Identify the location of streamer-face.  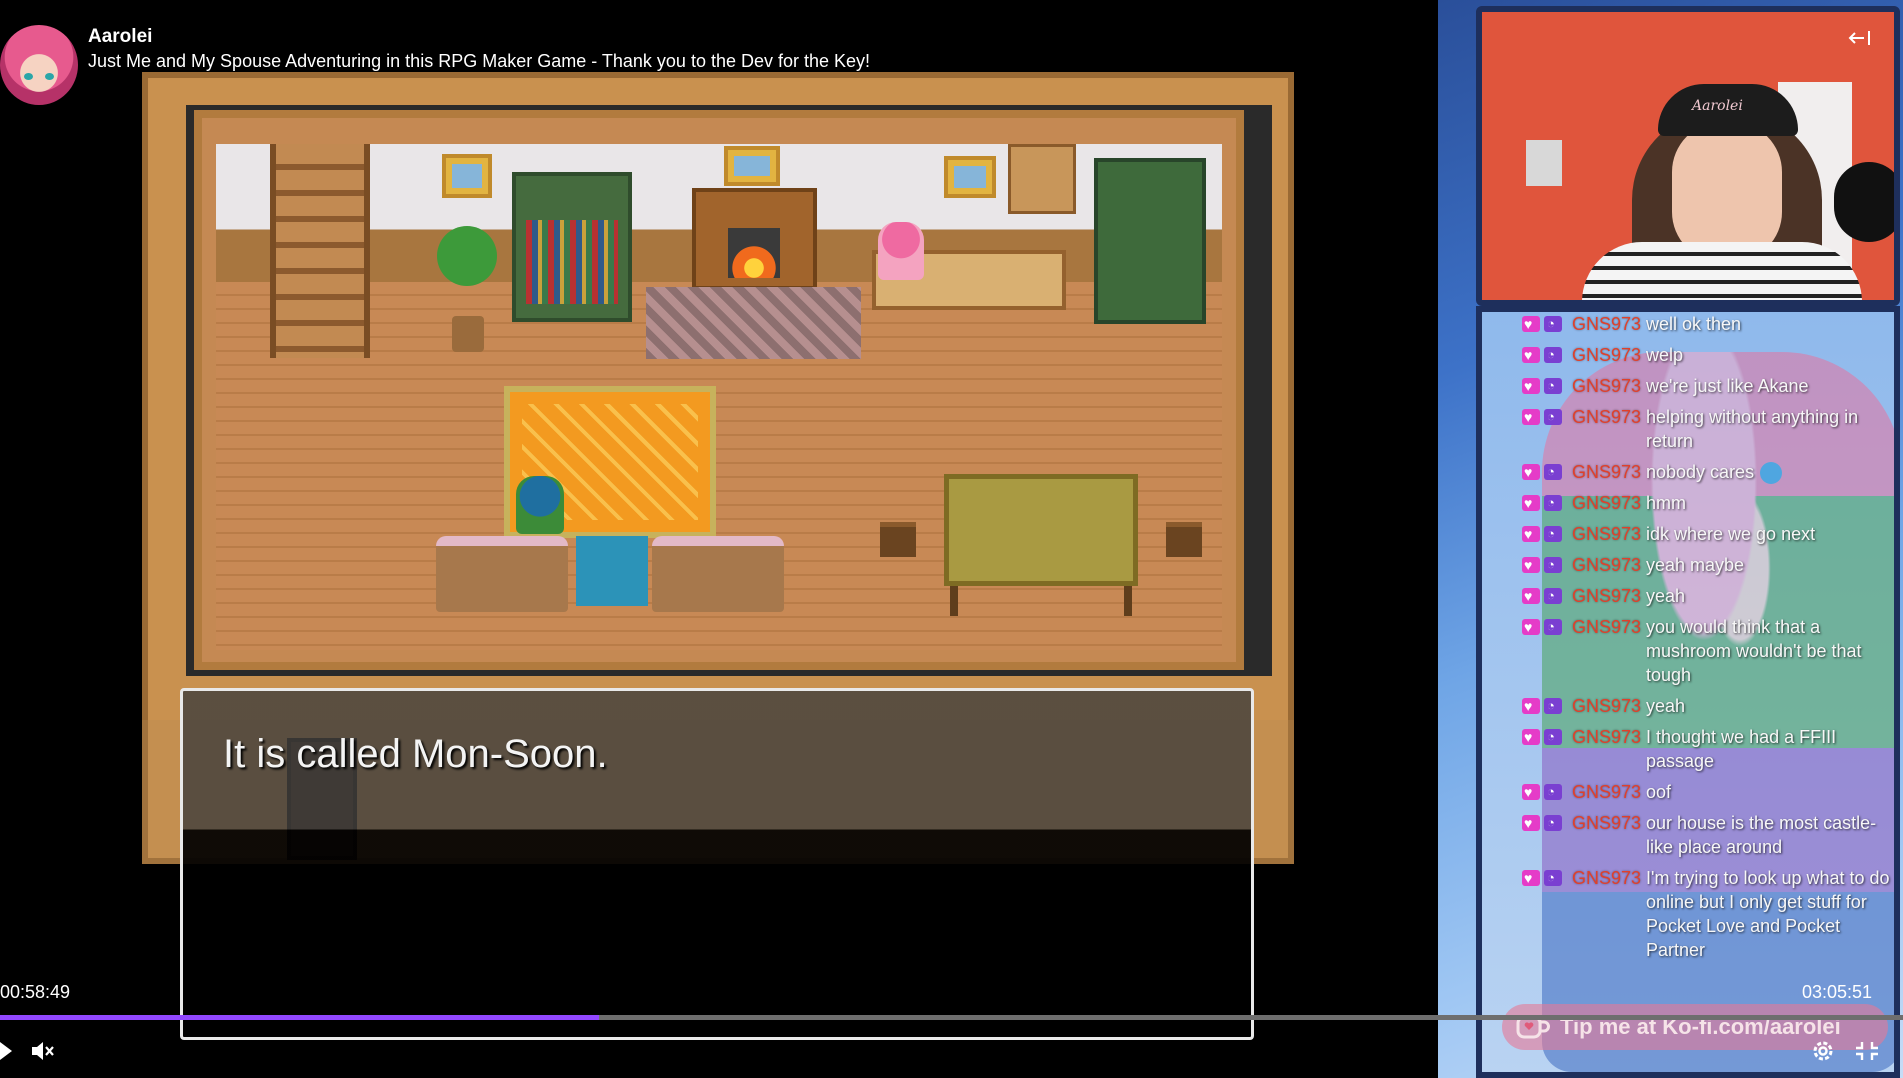
(1727, 192).